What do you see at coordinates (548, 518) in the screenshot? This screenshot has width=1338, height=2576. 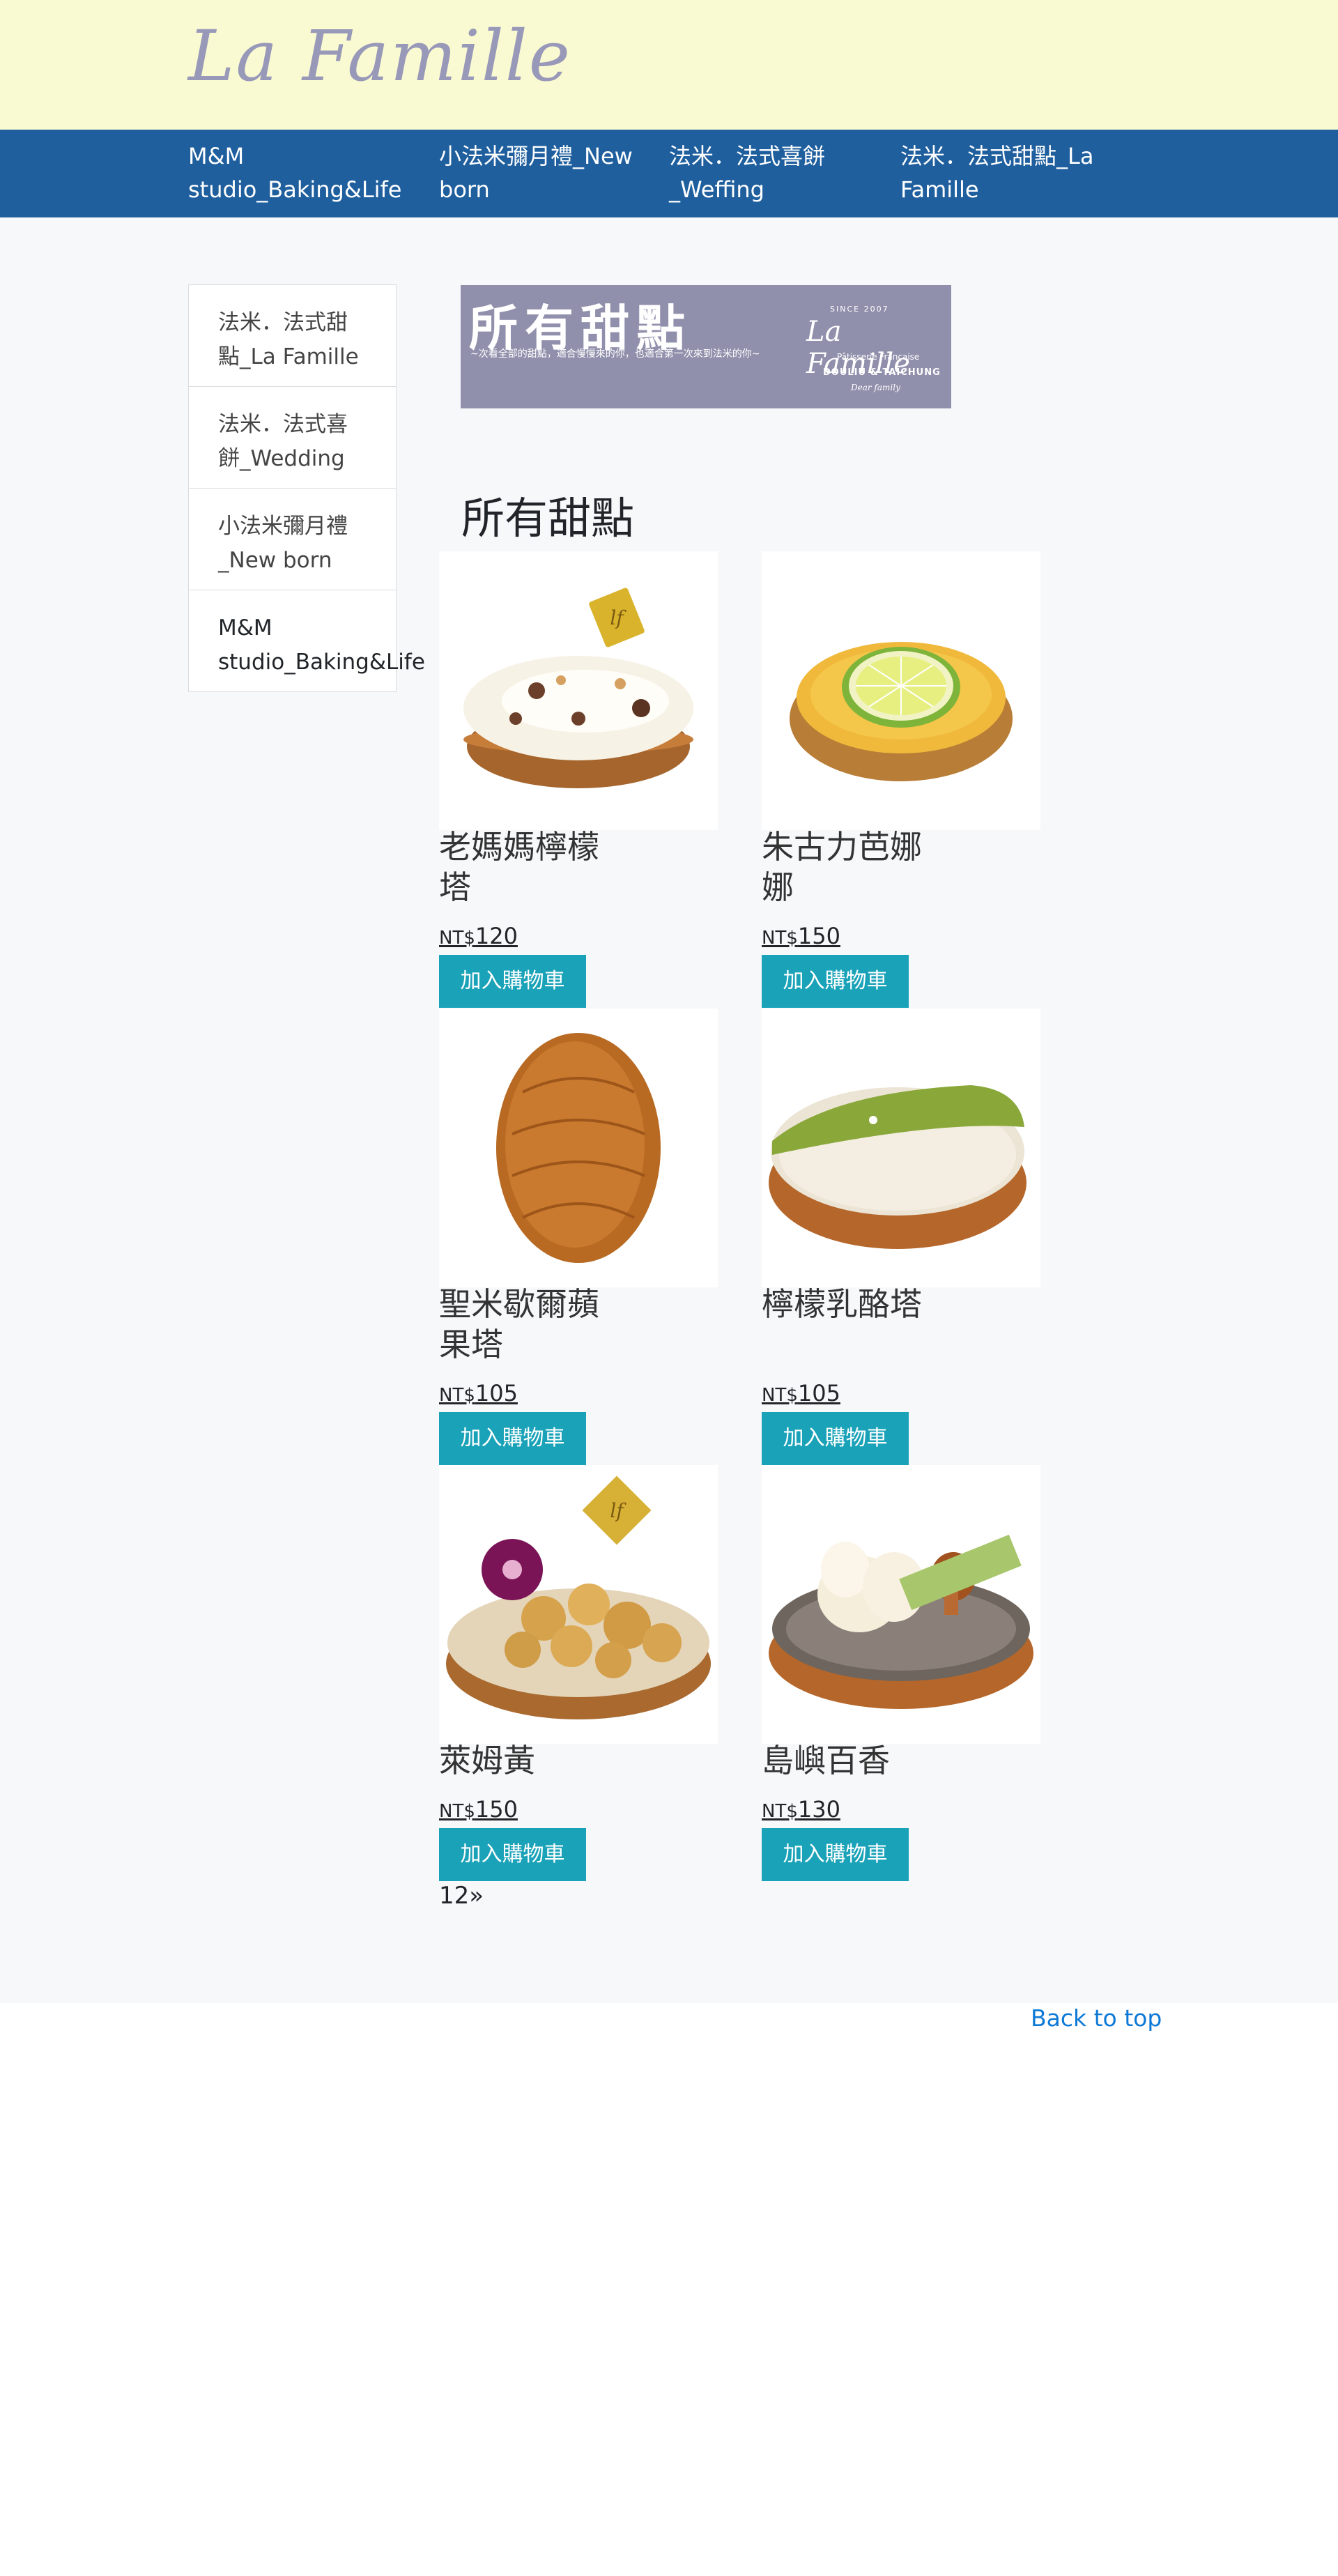 I see `section-title: 所有甜點` at bounding box center [548, 518].